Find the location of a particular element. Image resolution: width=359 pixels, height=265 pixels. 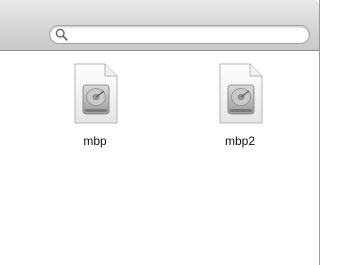

file-item-mbp: mbp is located at coordinates (95, 108).